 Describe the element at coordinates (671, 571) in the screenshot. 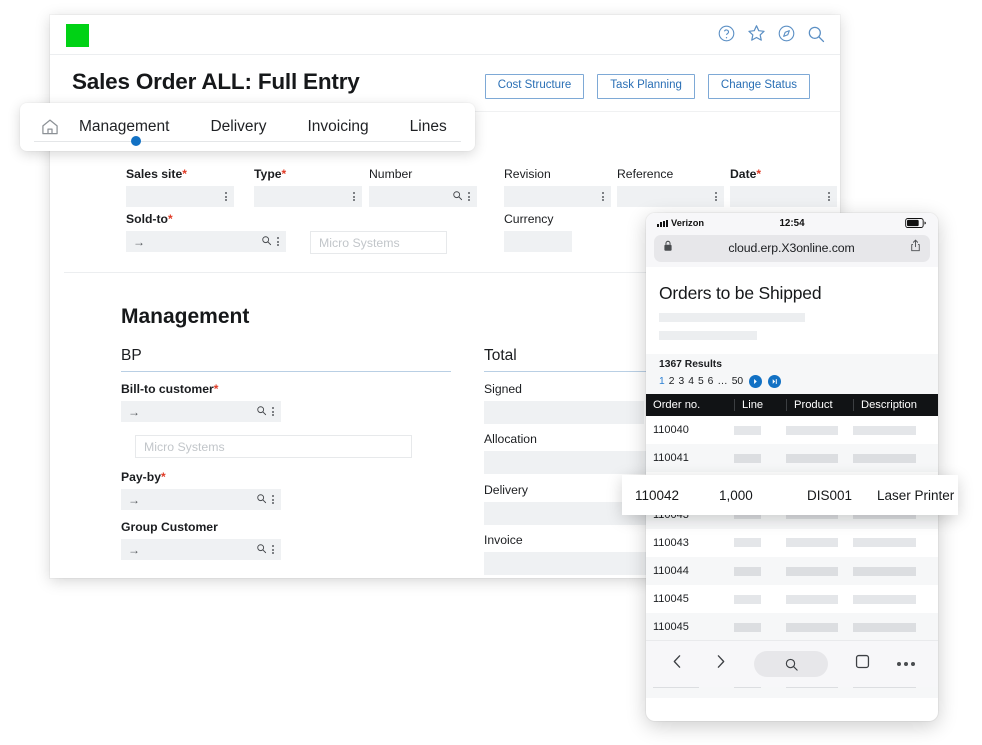

I see `cell-order-no: 110044` at that location.